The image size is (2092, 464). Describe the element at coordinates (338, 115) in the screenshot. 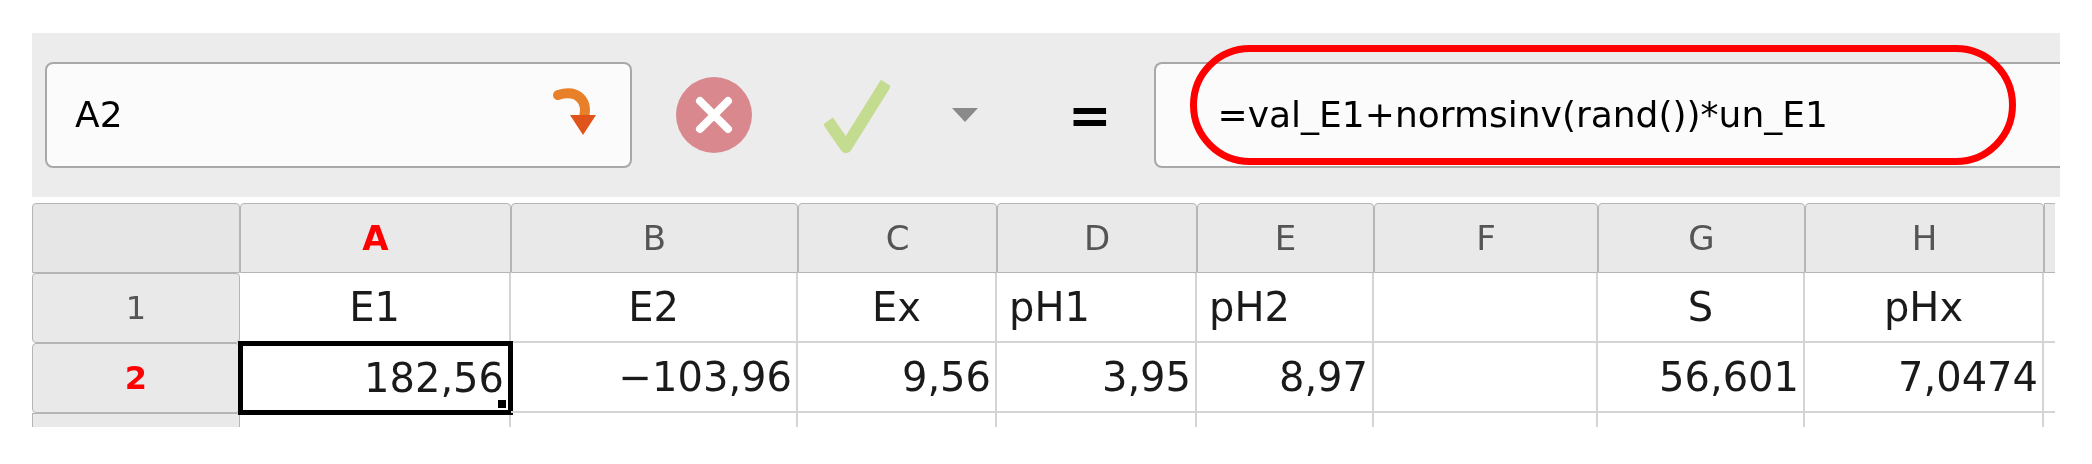

I see `name-box: A2` at that location.